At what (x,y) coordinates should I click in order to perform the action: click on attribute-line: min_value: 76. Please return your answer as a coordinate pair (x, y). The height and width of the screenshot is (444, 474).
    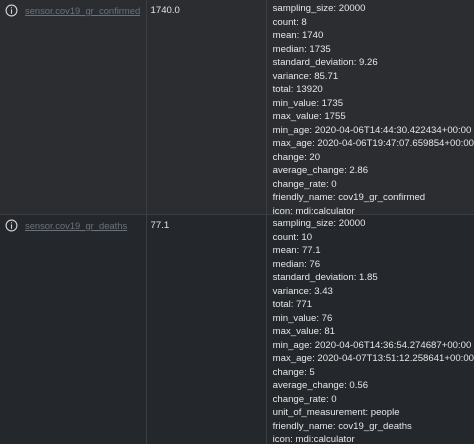
    Looking at the image, I should click on (302, 318).